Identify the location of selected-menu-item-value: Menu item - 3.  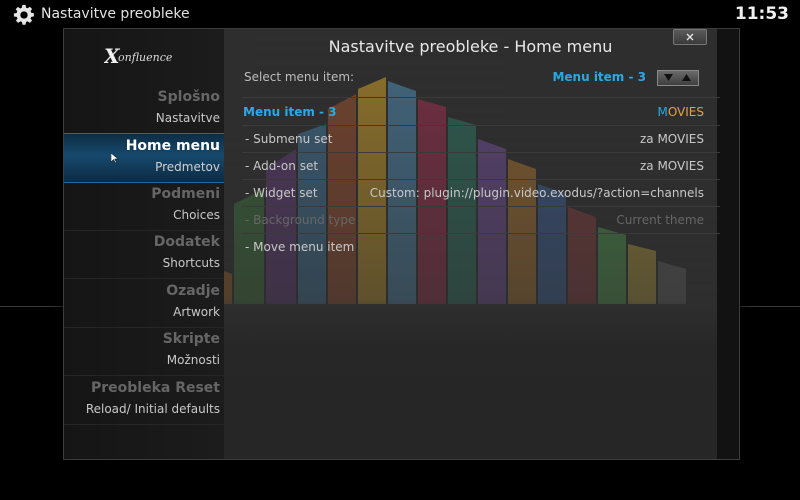
(599, 77).